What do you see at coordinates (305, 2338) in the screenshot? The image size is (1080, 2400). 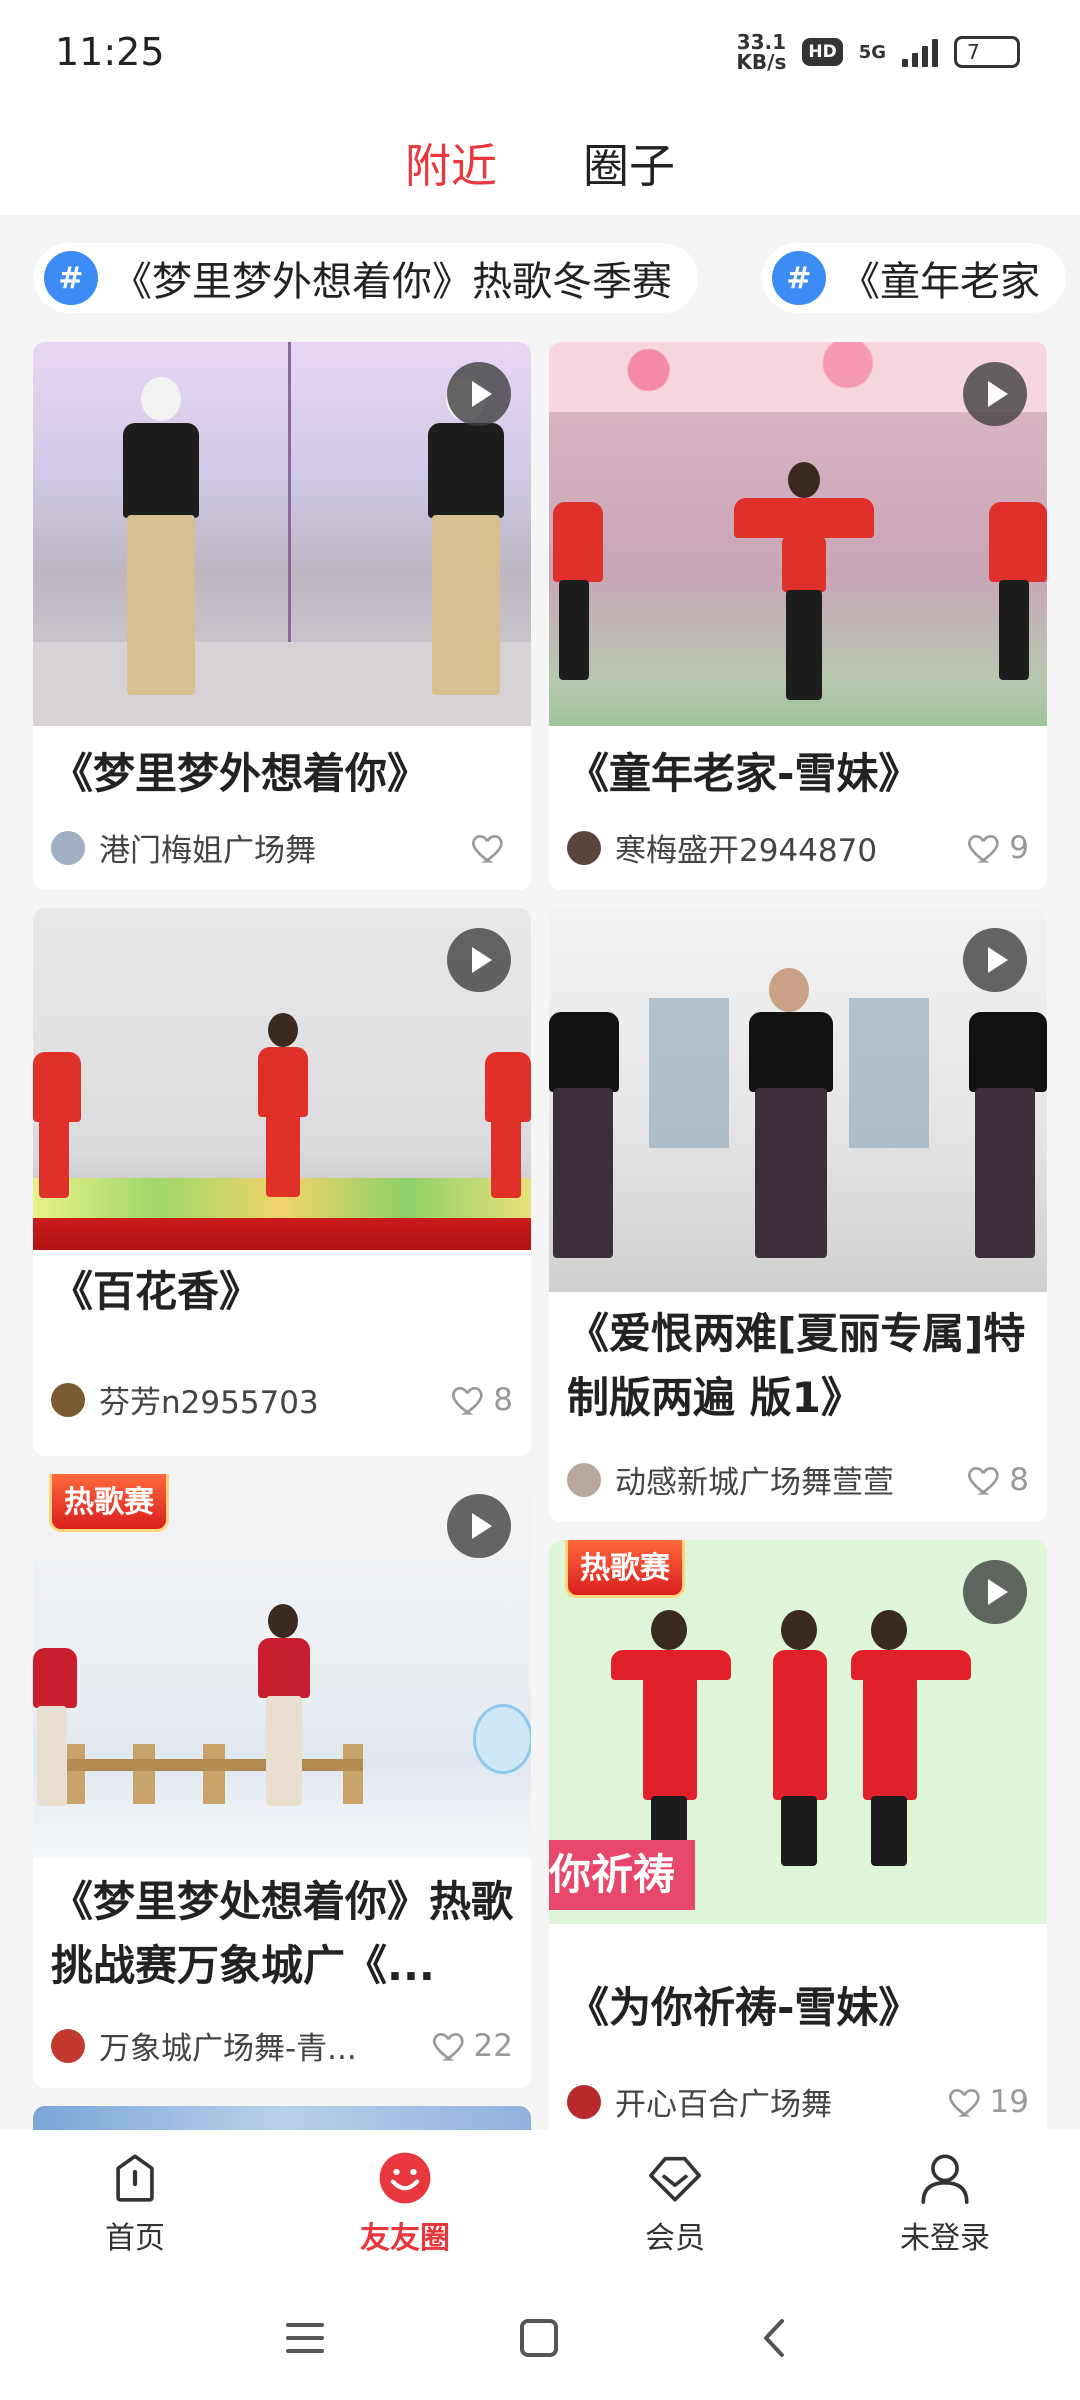 I see `menu-icon` at bounding box center [305, 2338].